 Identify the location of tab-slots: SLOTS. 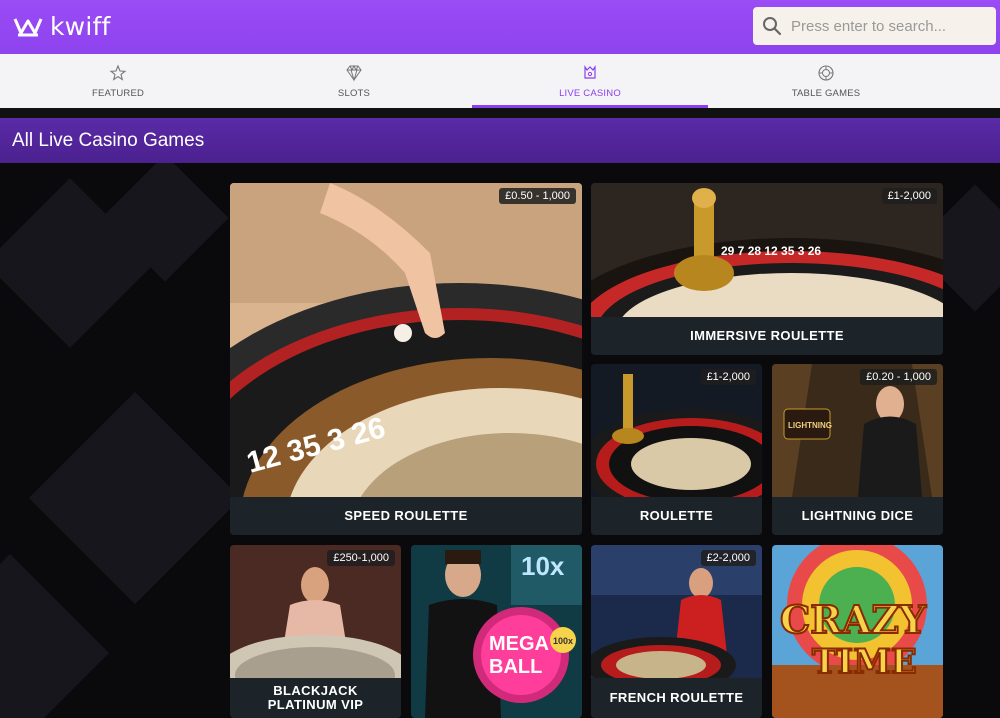
(354, 81).